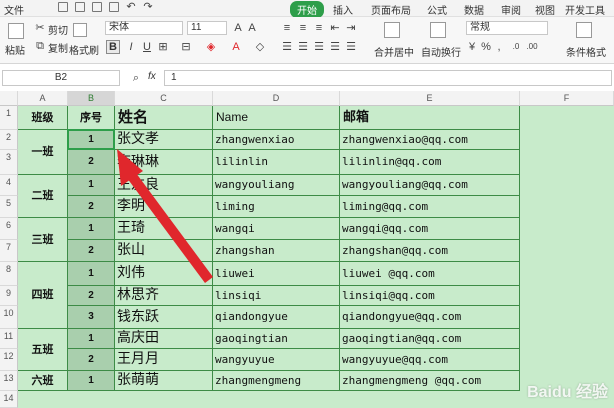 This screenshot has height=408, width=614. I want to click on grow-font-icon: A, so click(238, 28).